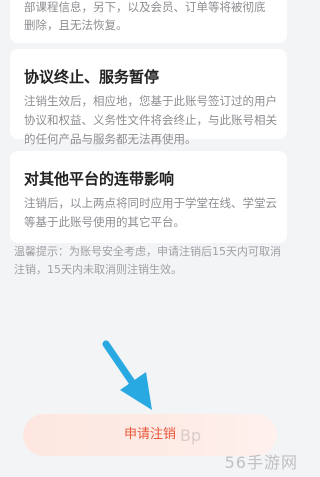  What do you see at coordinates (261, 462) in the screenshot?
I see `watermark: 56手游网` at bounding box center [261, 462].